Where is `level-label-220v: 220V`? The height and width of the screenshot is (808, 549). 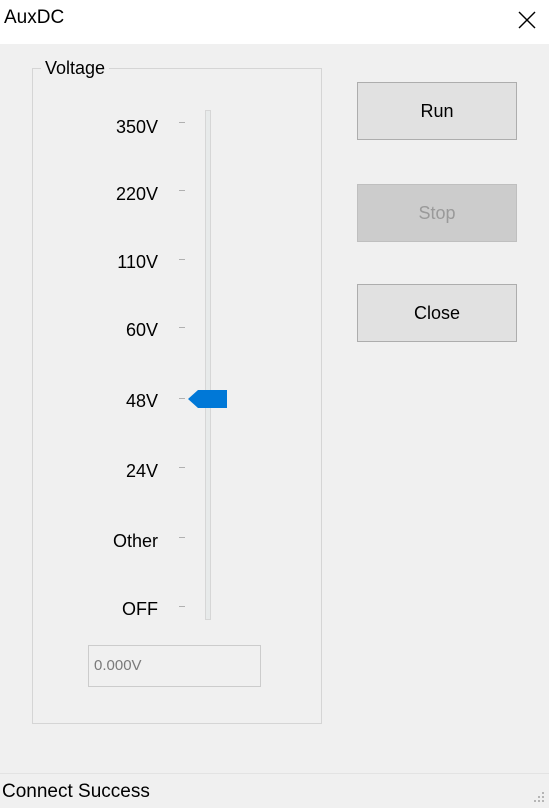
level-label-220v: 220V is located at coordinates (136, 194).